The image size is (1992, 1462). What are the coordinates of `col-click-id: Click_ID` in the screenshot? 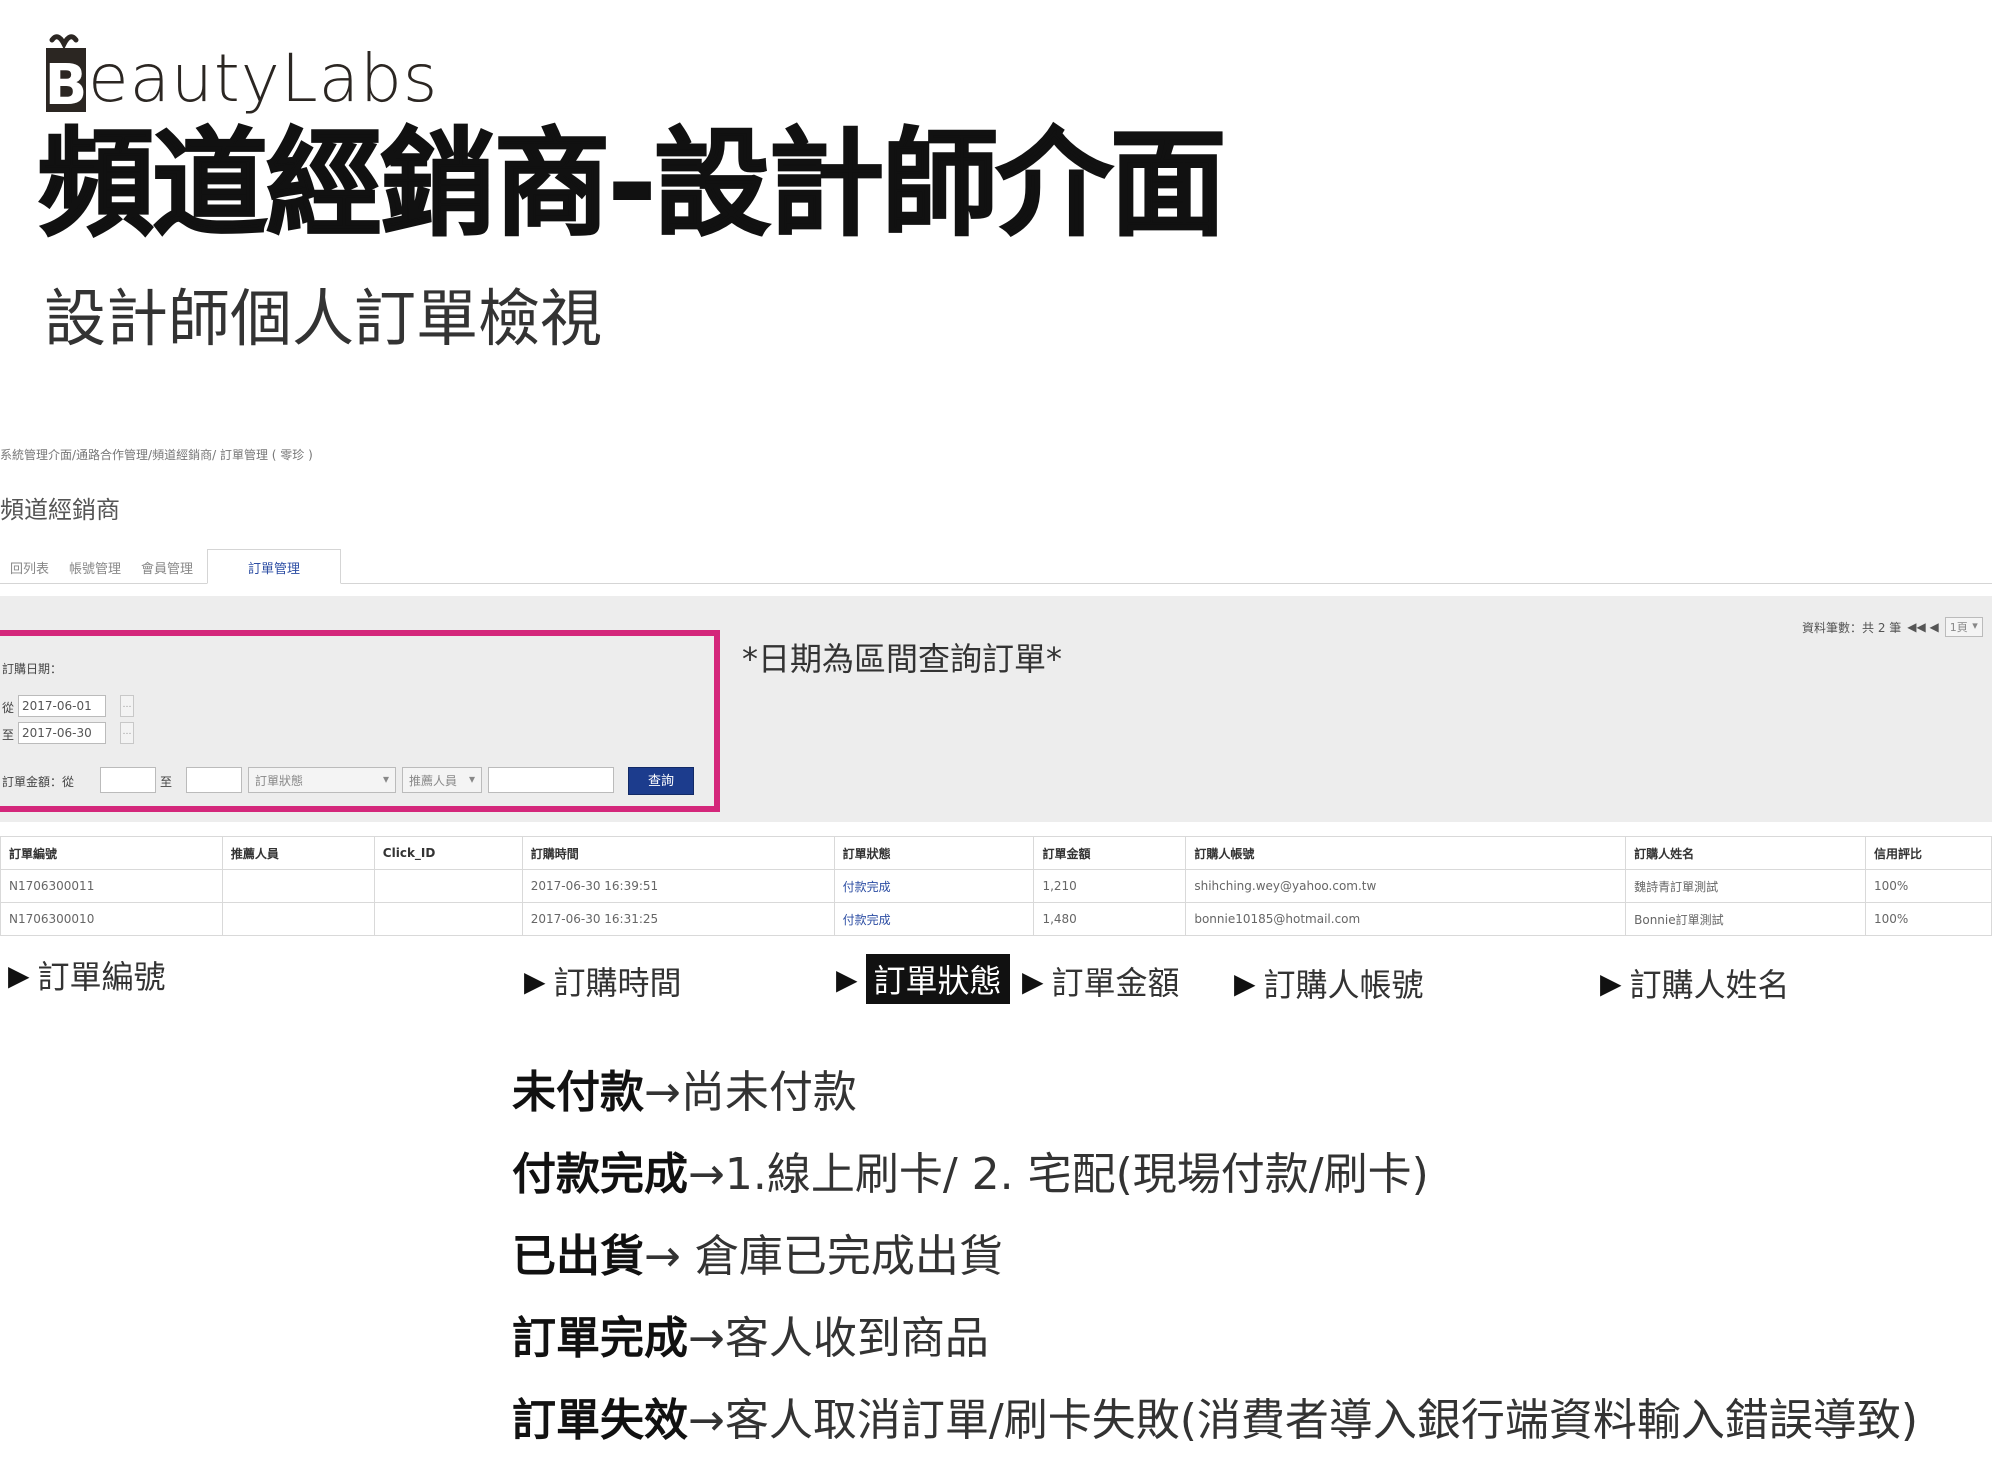 It's located at (448, 853).